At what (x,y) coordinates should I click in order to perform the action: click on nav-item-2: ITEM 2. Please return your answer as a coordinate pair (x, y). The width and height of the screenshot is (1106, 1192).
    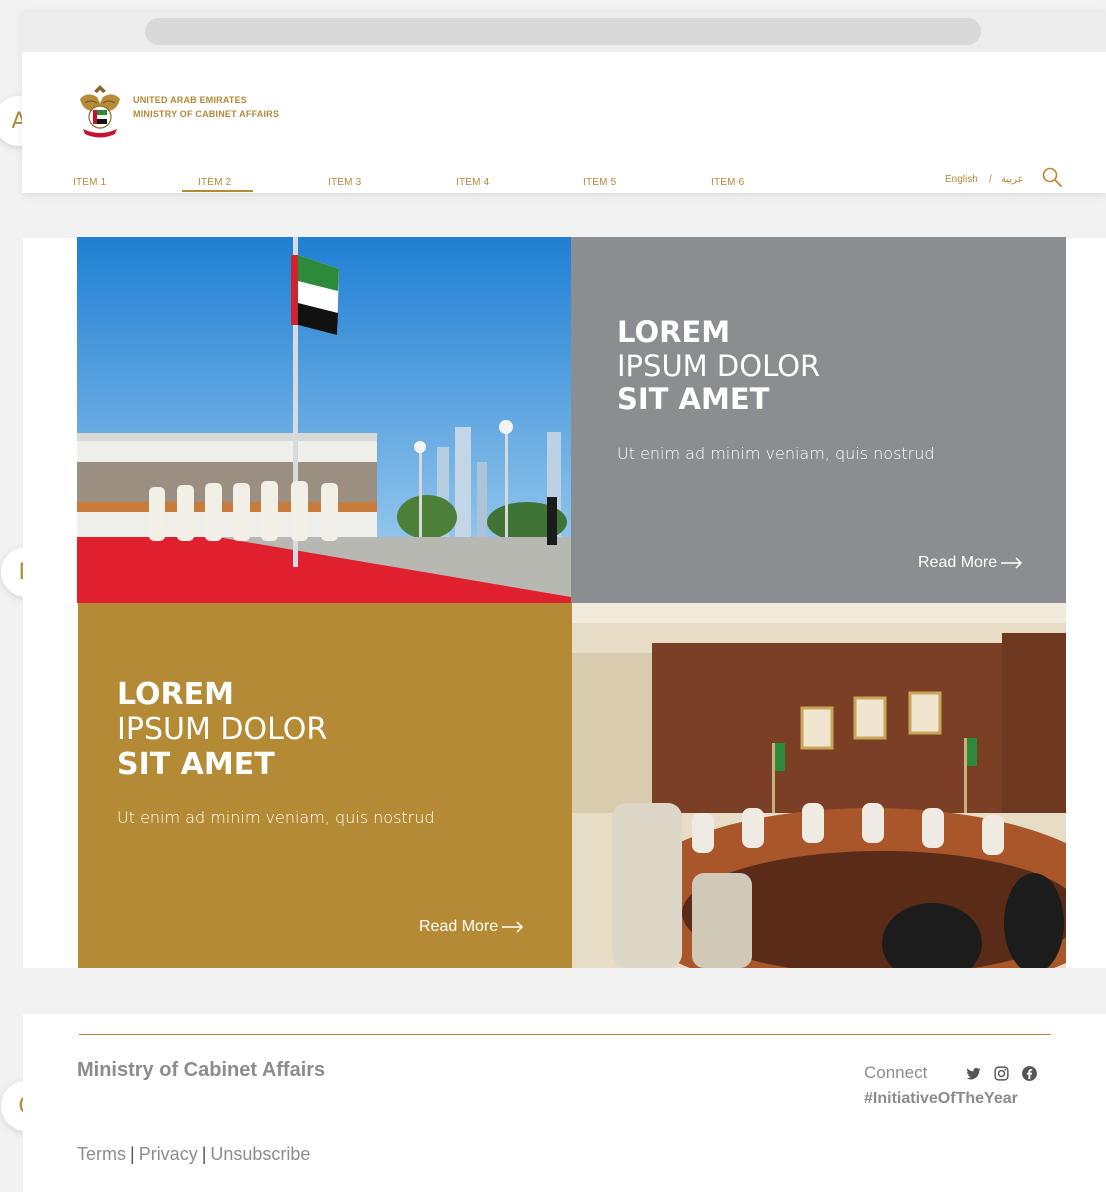
    Looking at the image, I should click on (214, 182).